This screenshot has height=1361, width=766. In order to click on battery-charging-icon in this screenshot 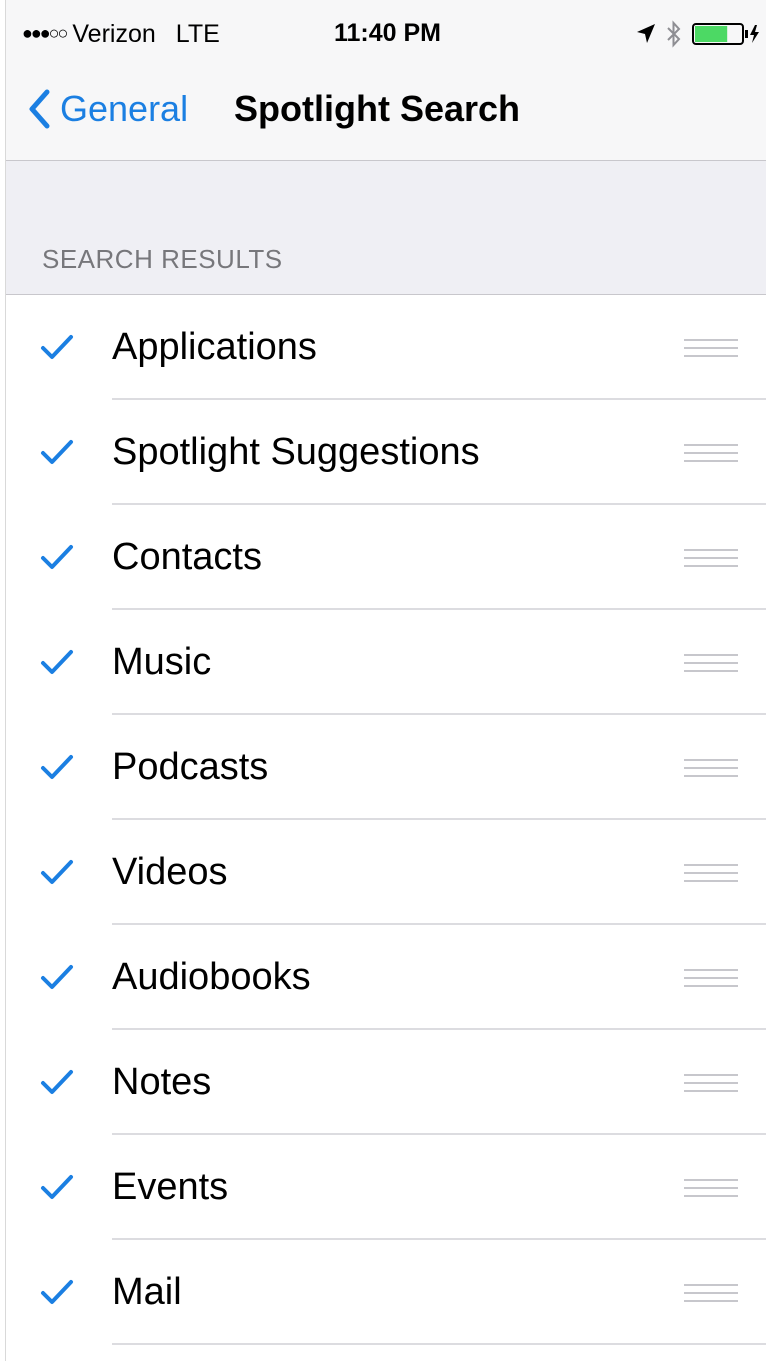, I will do `click(725, 34)`.